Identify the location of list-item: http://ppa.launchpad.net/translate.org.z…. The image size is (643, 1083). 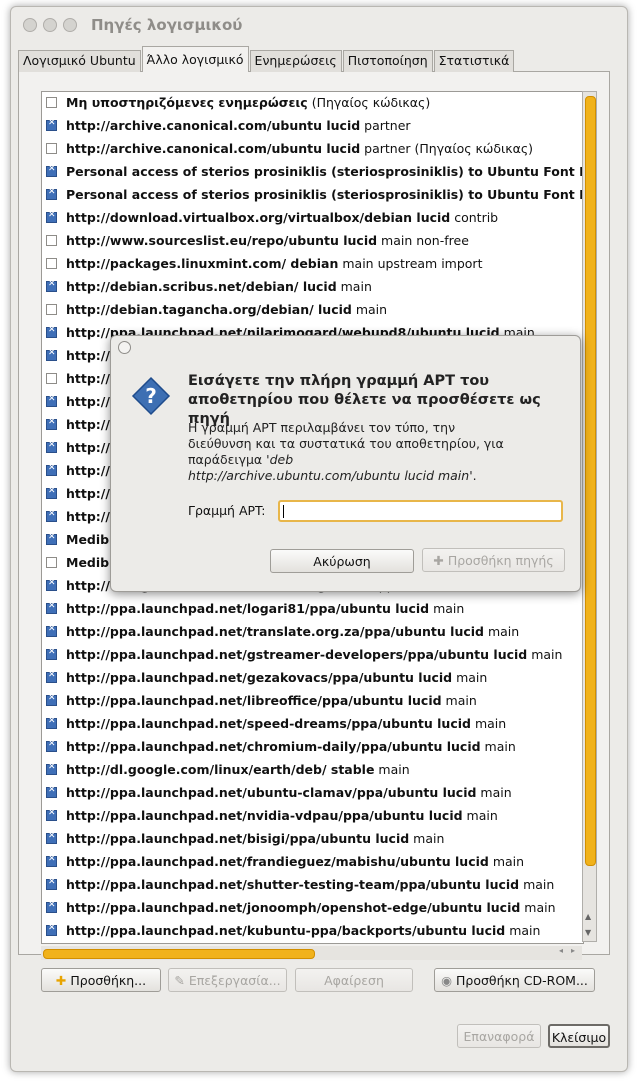
(312, 632).